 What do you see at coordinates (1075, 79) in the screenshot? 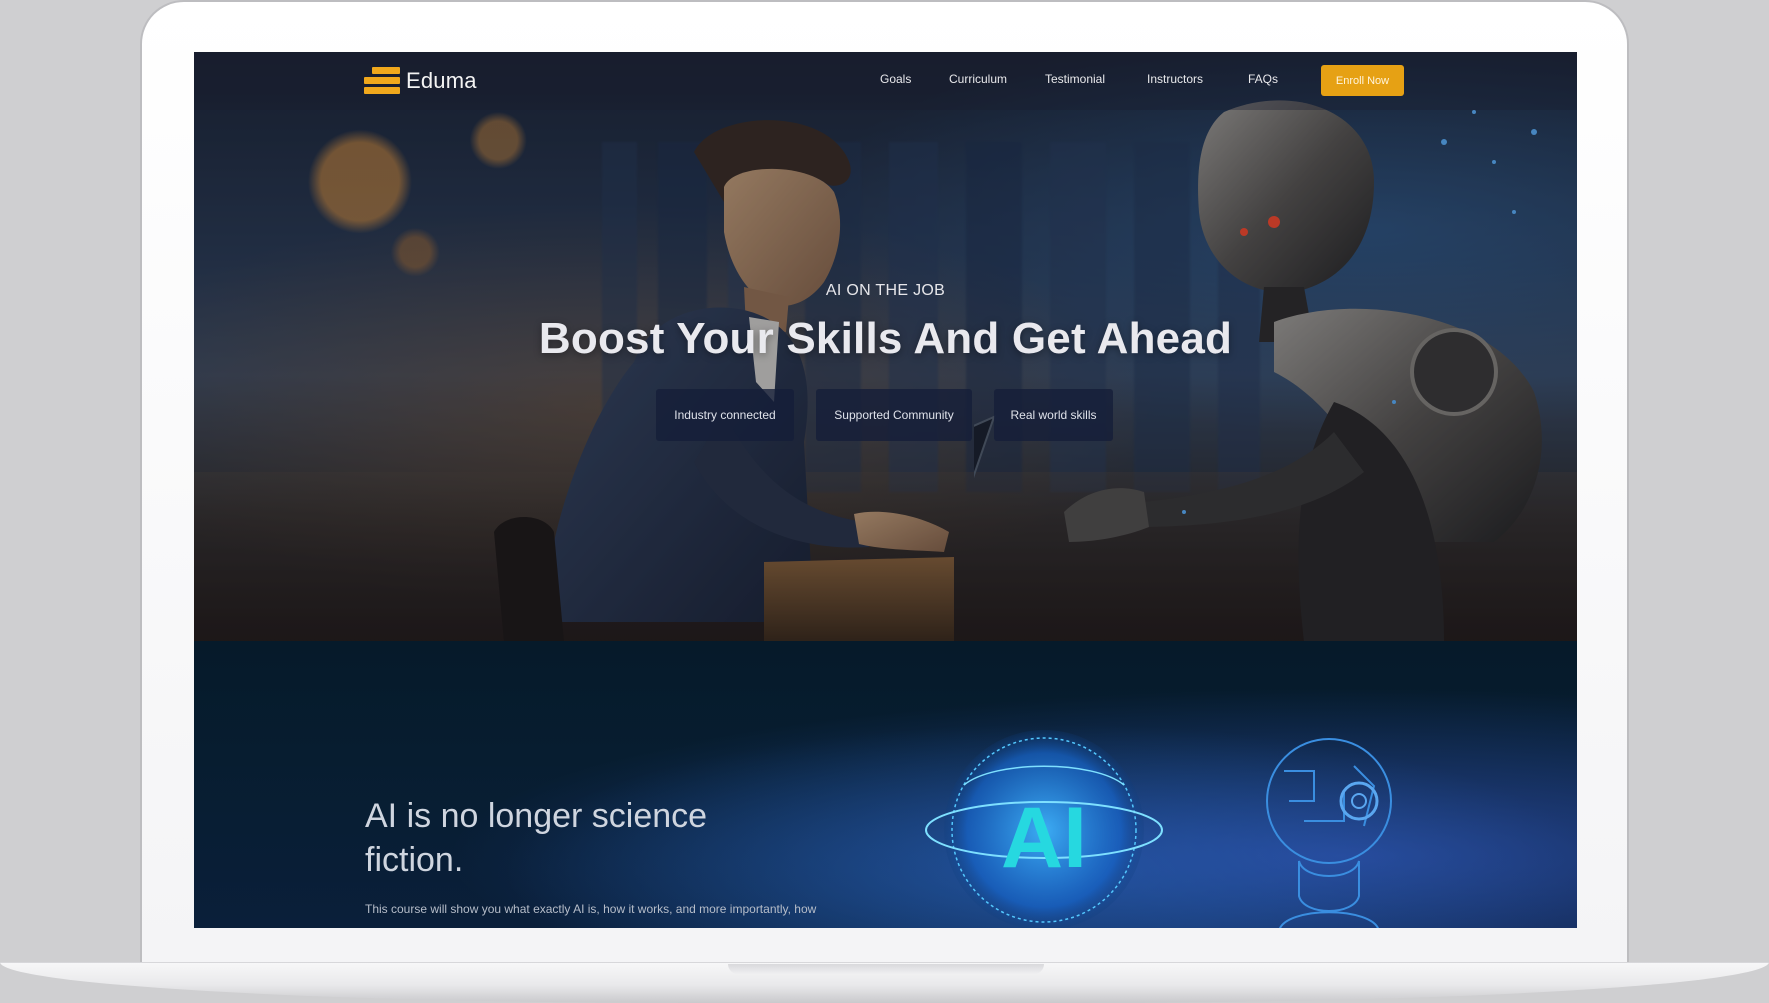
I see `nav-link-testimonial: Testimonial` at bounding box center [1075, 79].